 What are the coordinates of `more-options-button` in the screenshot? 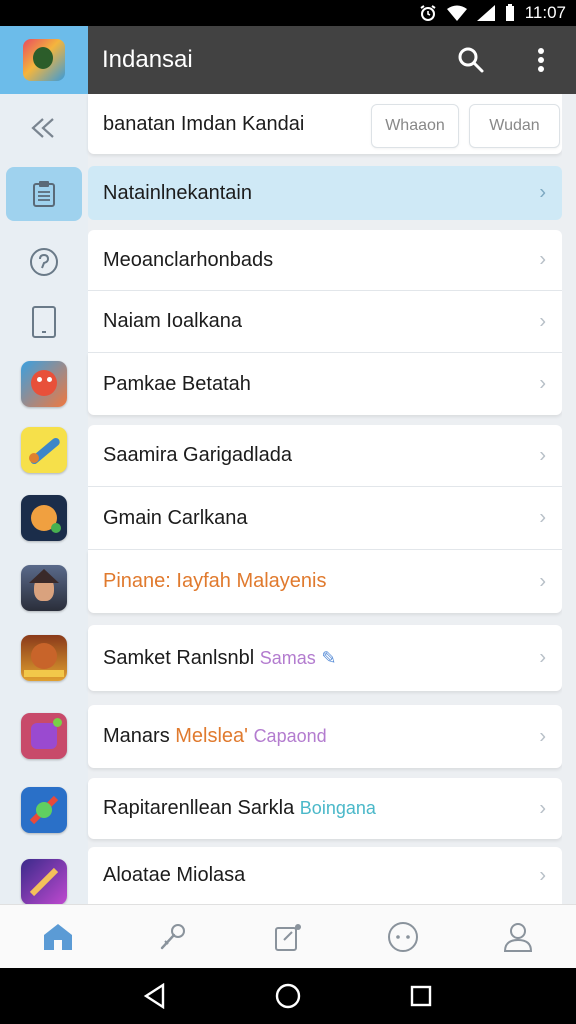 It's located at (541, 60).